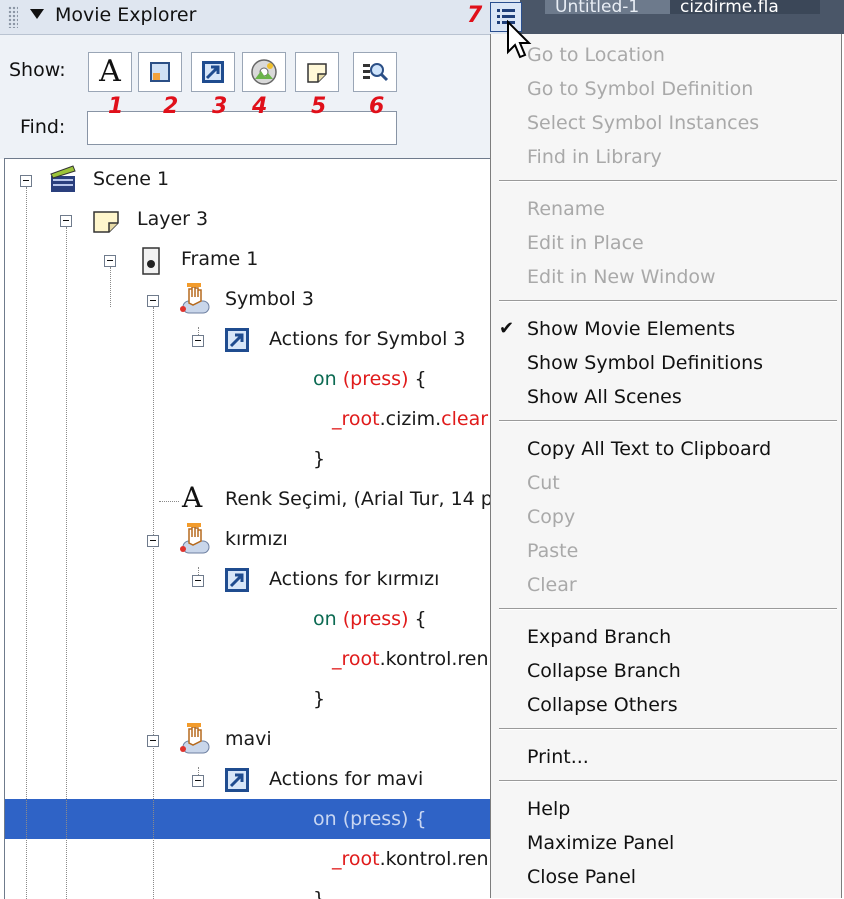 This screenshot has height=899, width=844. Describe the element at coordinates (192, 497) in the screenshot. I see `text-item-icon: A` at that location.